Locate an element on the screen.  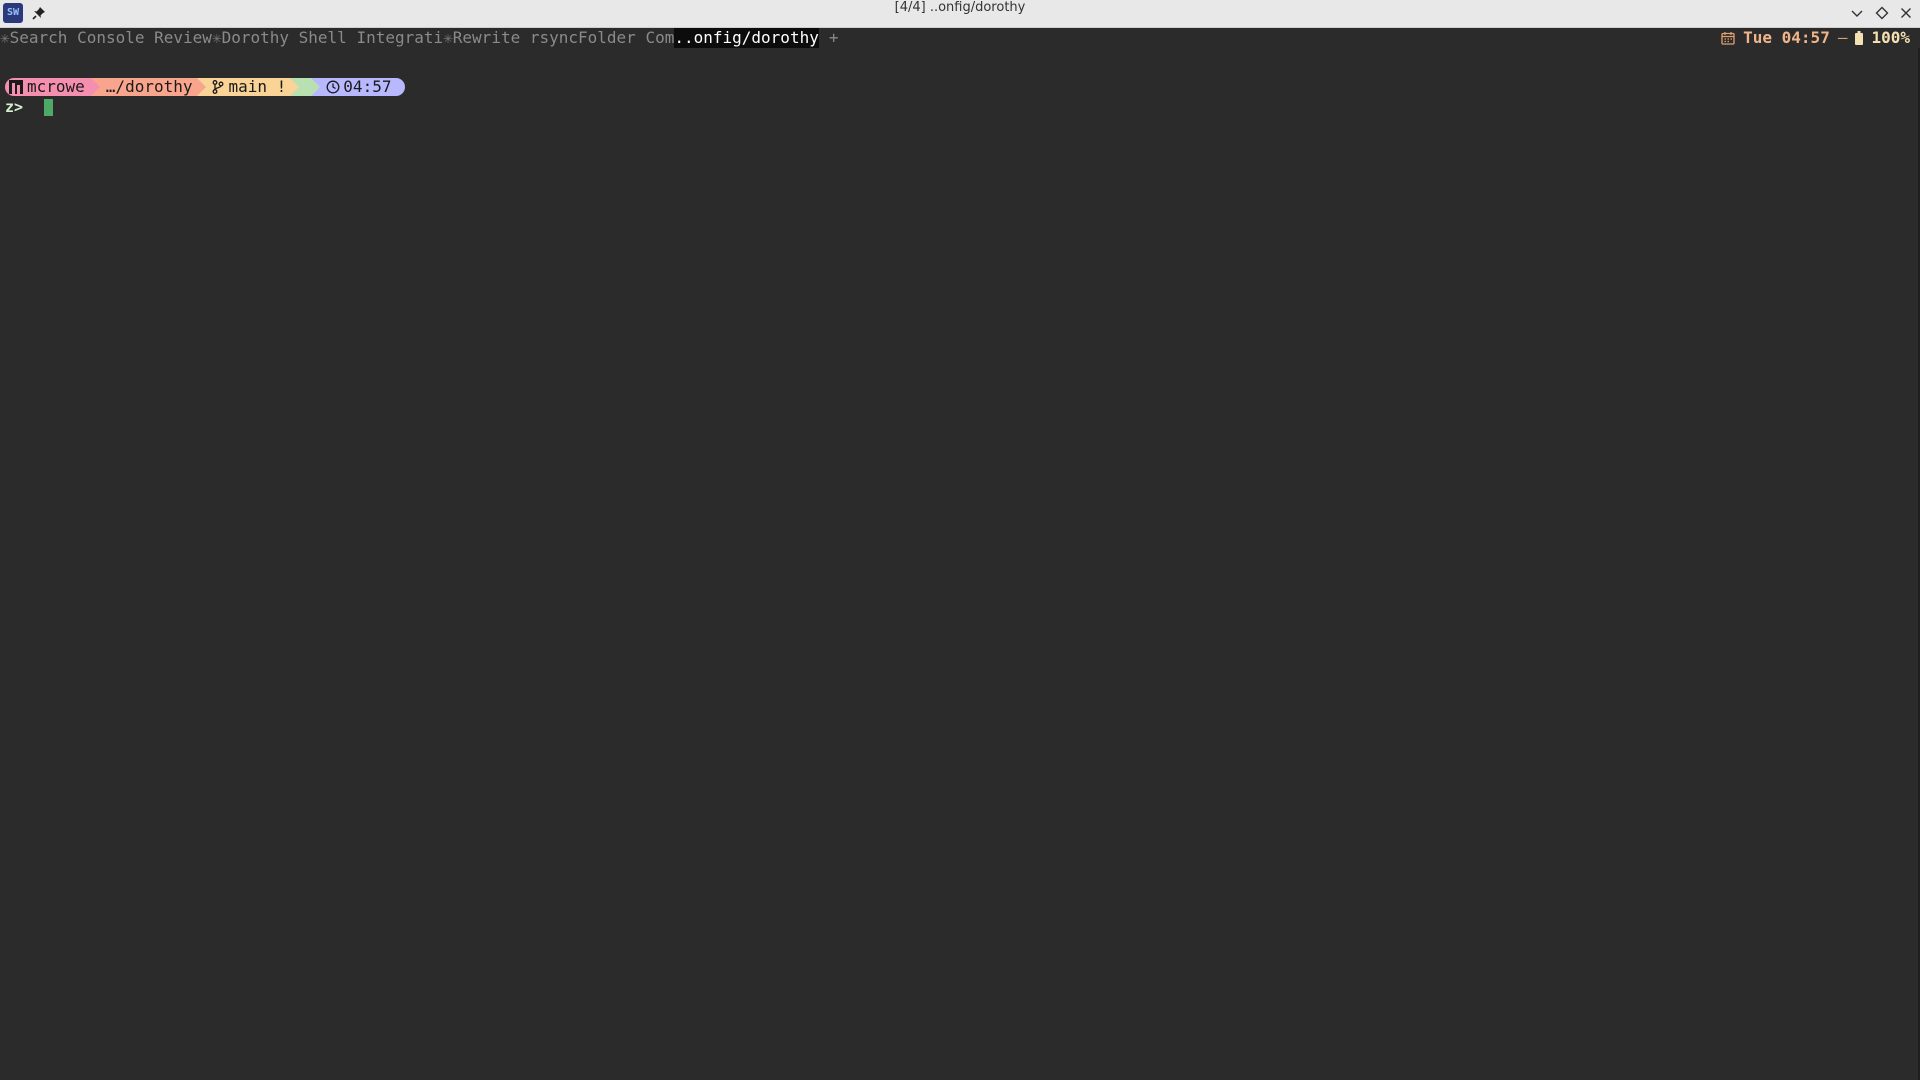
tab-label: Search Console Review is located at coordinates (110, 37).